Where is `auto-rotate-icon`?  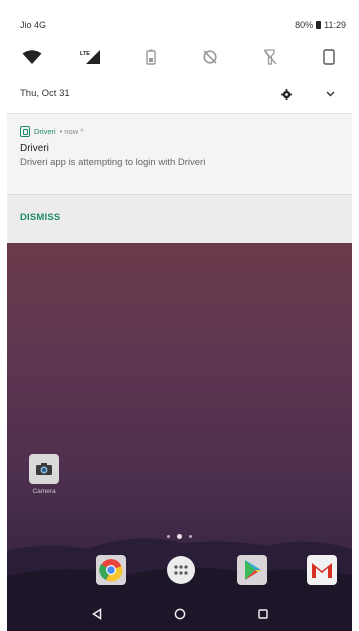 auto-rotate-icon is located at coordinates (329, 57).